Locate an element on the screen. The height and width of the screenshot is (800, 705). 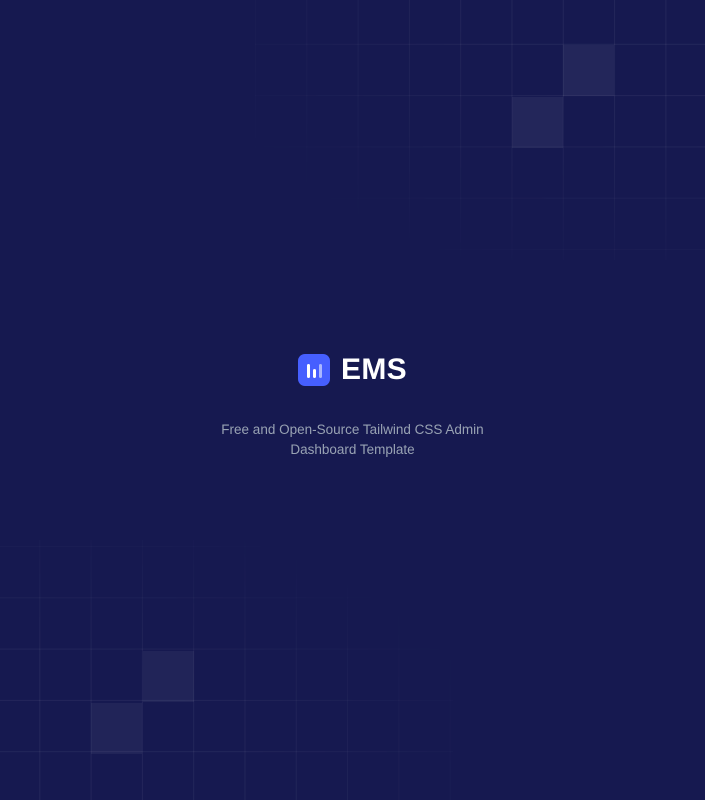
tagline-line-1: Free and Open-Source Tailwind CSS Admin is located at coordinates (352, 429).